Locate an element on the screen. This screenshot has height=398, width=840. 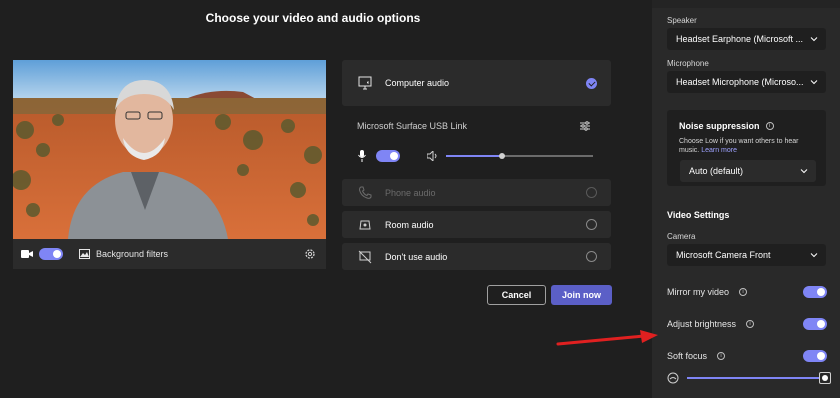
video-settings-title: Video Settings is located at coordinates (698, 215).